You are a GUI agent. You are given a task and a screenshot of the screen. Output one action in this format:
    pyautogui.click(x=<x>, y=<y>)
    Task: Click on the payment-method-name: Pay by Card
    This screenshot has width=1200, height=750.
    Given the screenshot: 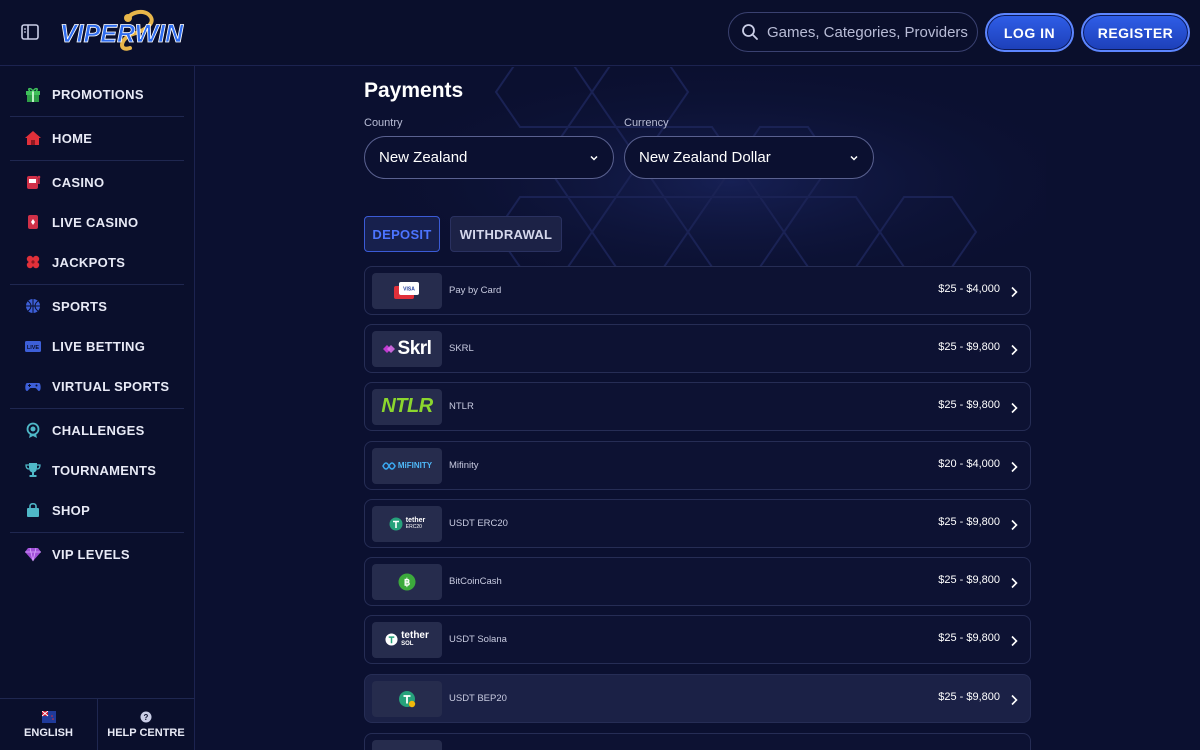 What is the action you would take?
    pyautogui.click(x=475, y=290)
    